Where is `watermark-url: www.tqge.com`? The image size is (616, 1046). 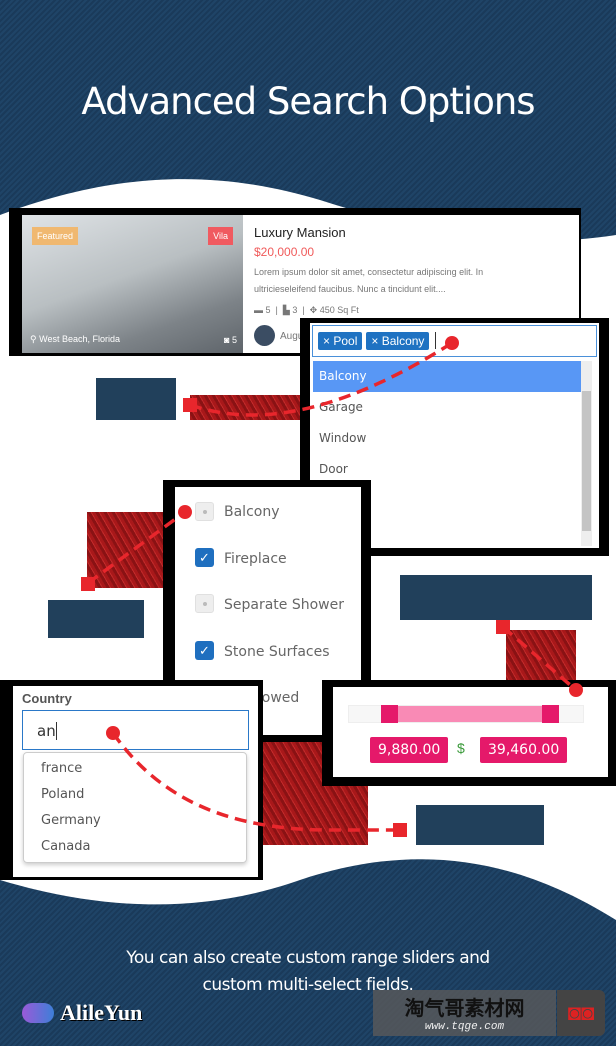 watermark-url: www.tqge.com is located at coordinates (464, 1027).